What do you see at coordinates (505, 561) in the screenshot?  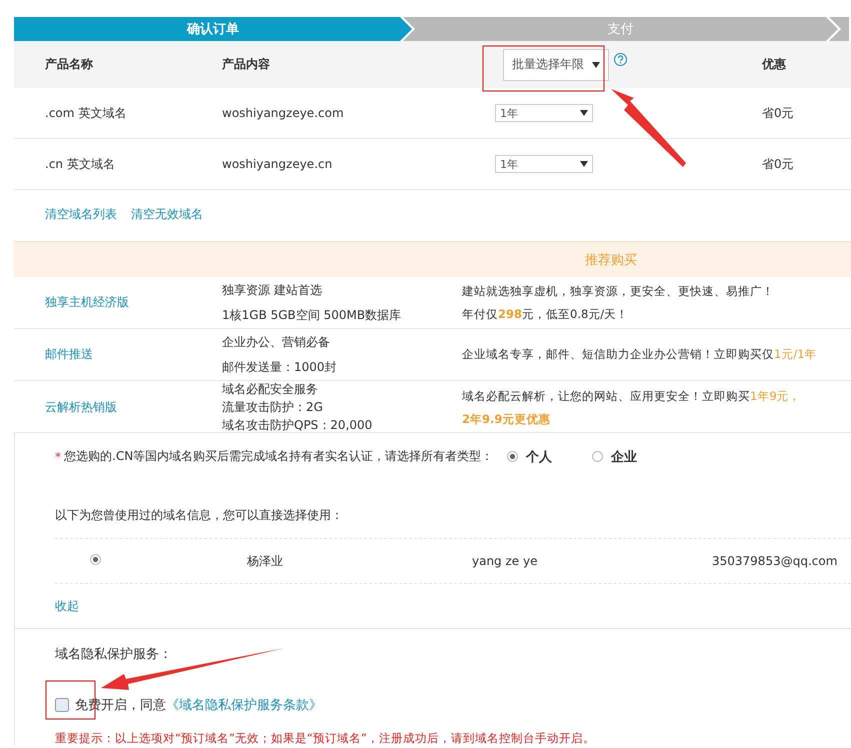 I see `contact-name: yang ze ye` at bounding box center [505, 561].